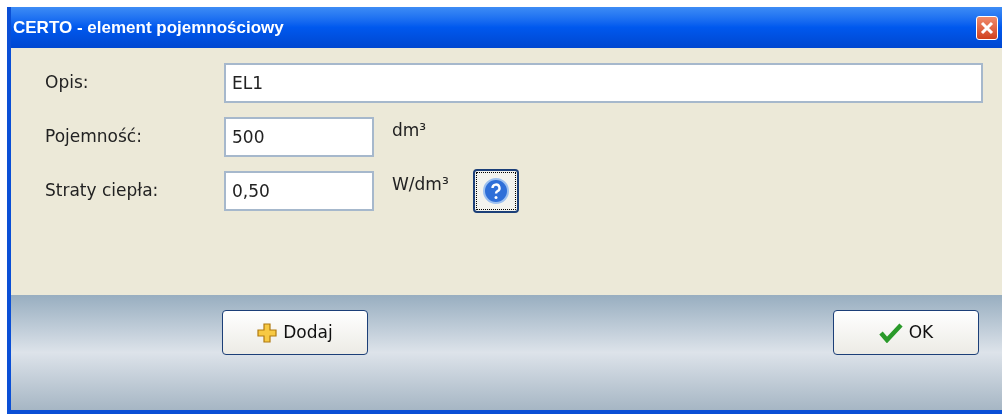 The image size is (1002, 417). I want to click on plus-icon, so click(267, 332).